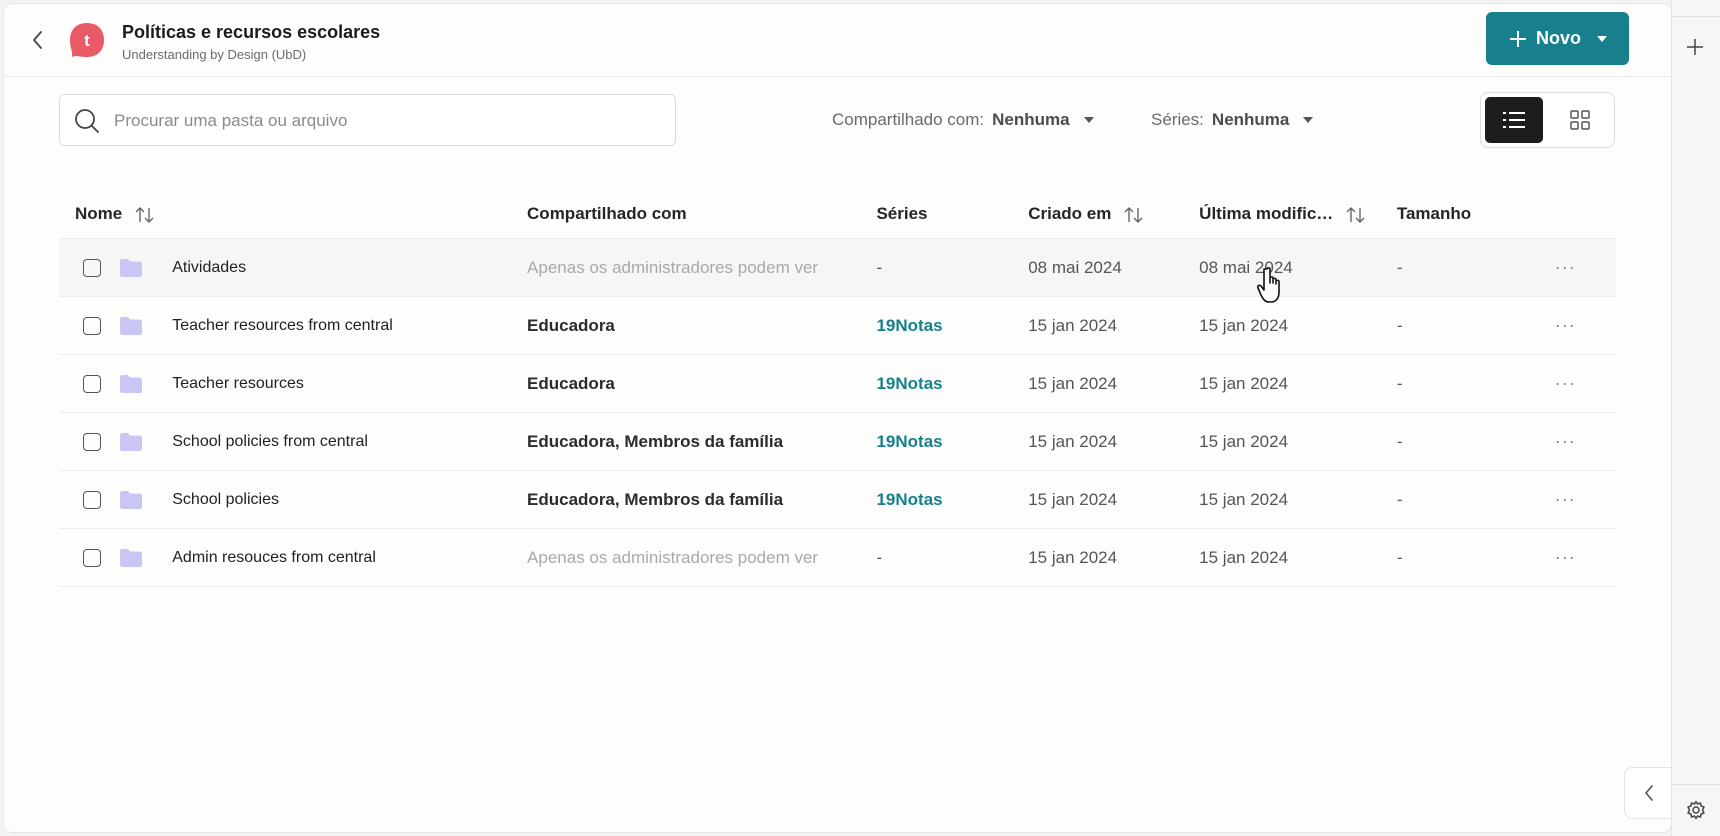 This screenshot has height=836, width=1720. I want to click on column-header-name: Nome, so click(293, 214).